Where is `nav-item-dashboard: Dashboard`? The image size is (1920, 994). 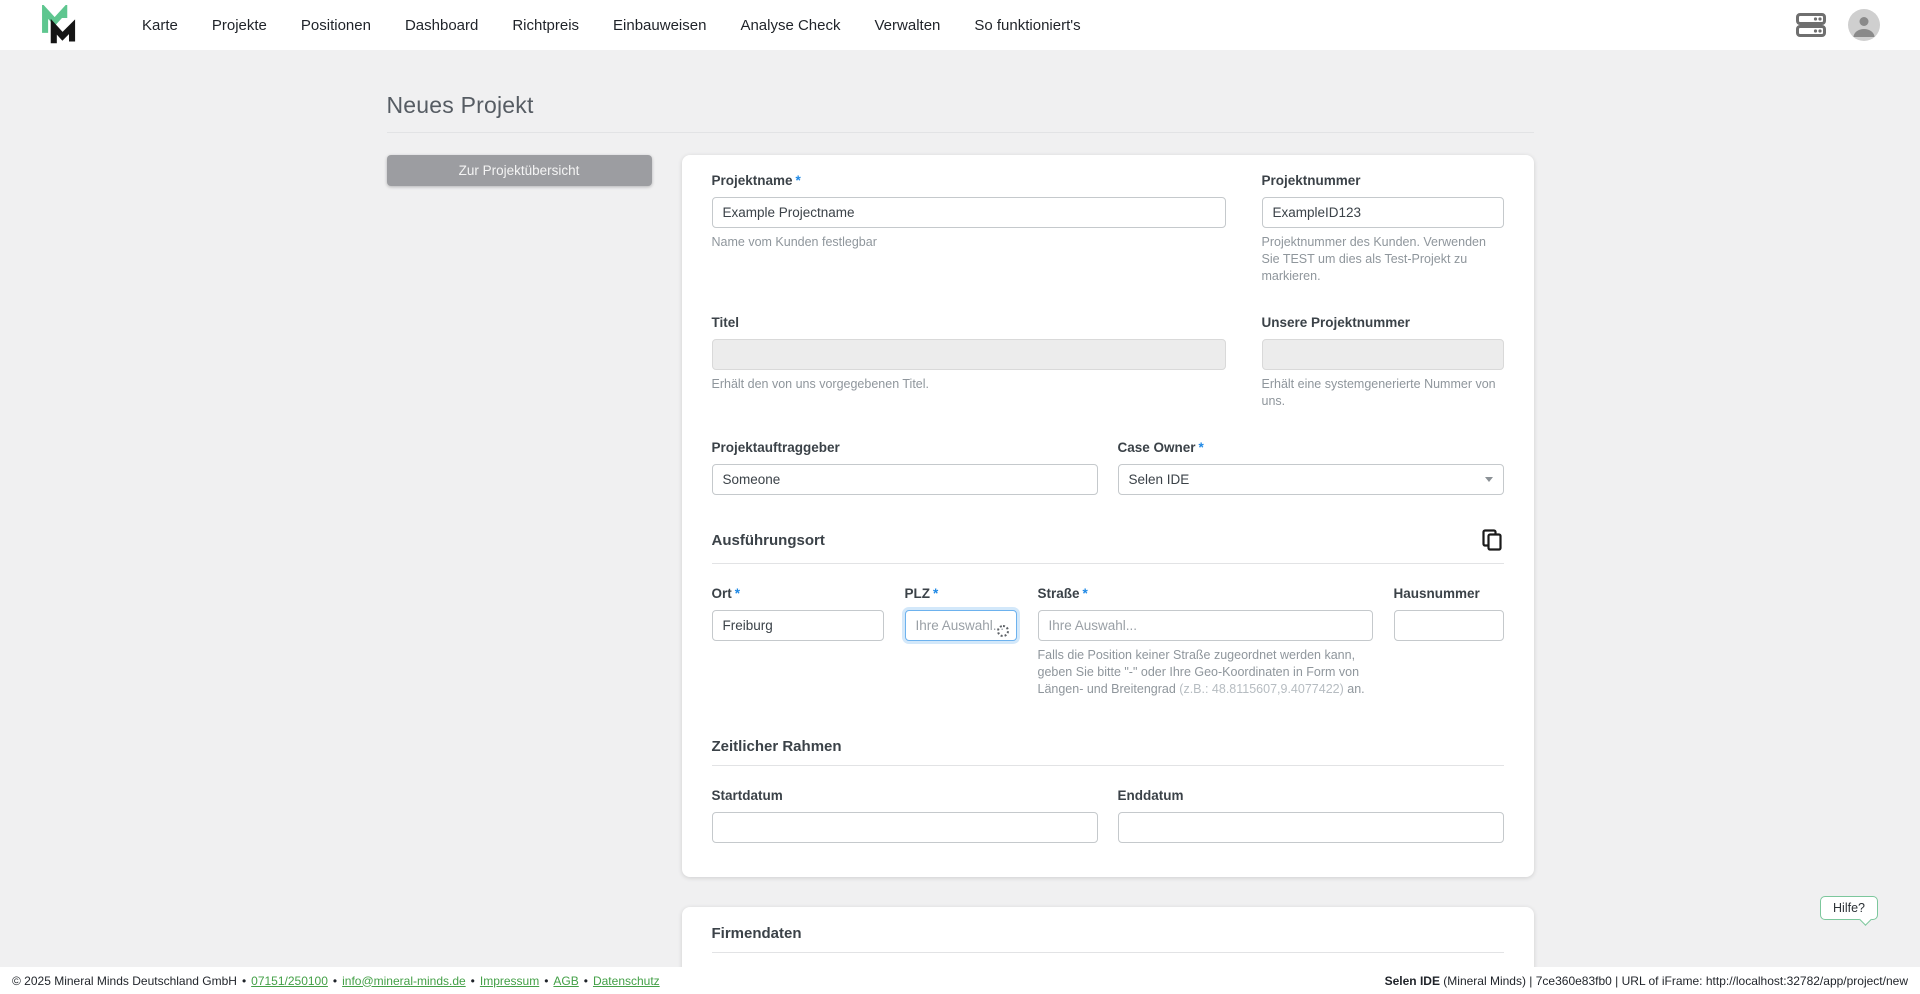
nav-item-dashboard: Dashboard is located at coordinates (441, 25).